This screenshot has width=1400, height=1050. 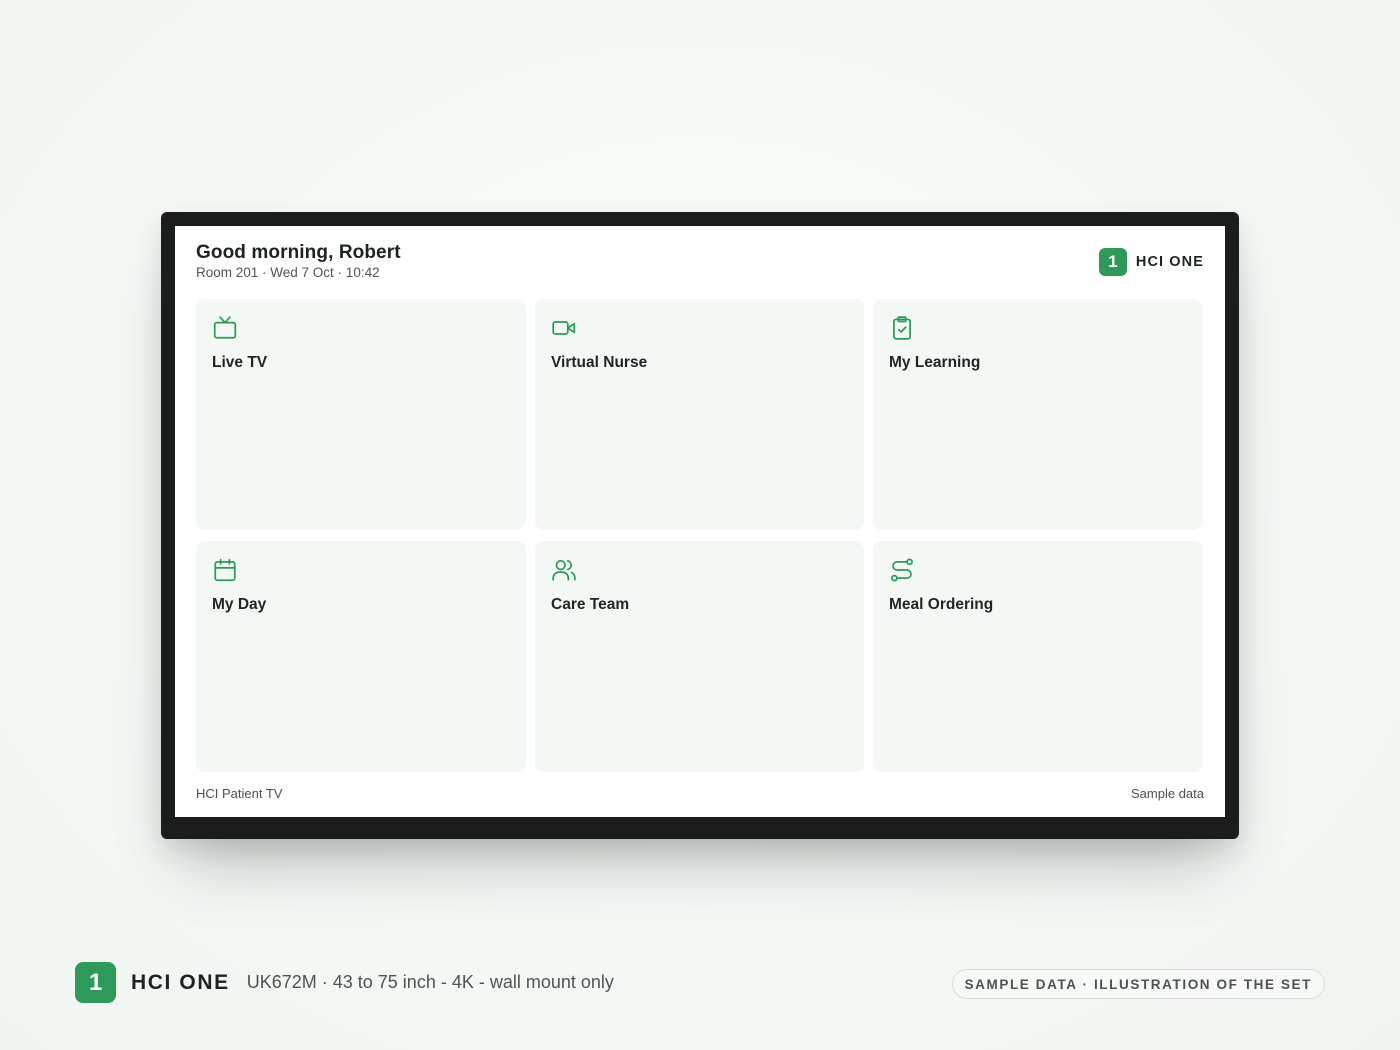 I want to click on sample-data-pill: SAMPLE DATA · ILLUSTRATION OF THE SET, so click(x=1138, y=984).